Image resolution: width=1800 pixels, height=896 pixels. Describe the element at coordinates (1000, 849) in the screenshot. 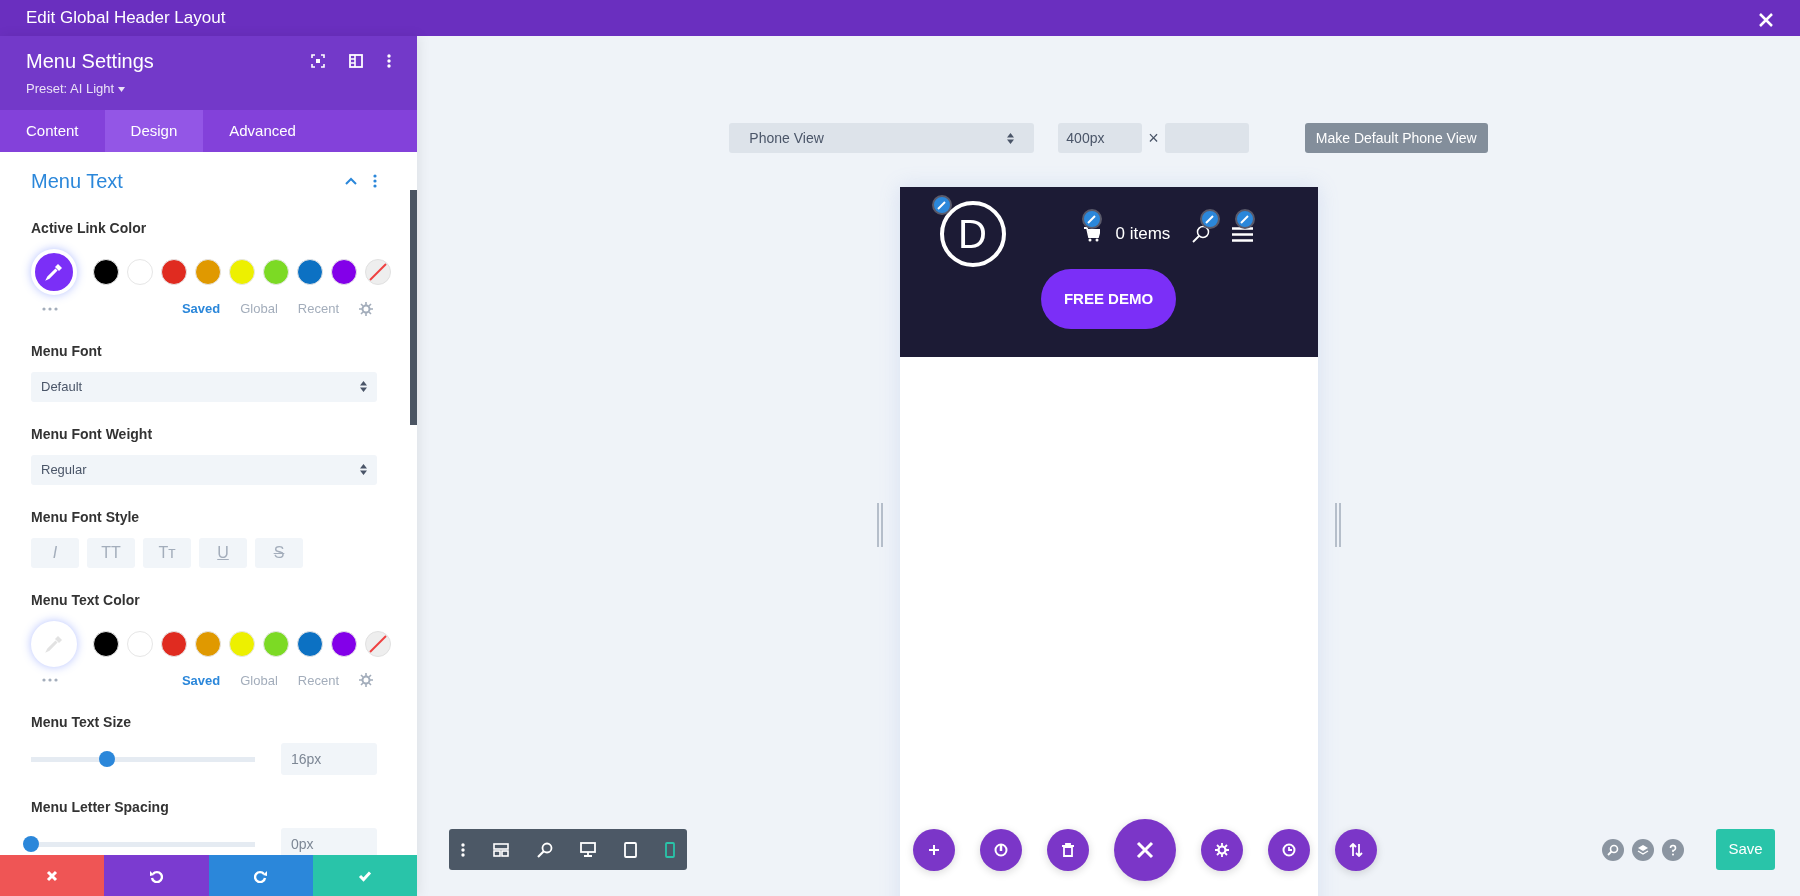

I see `power-icon` at that location.